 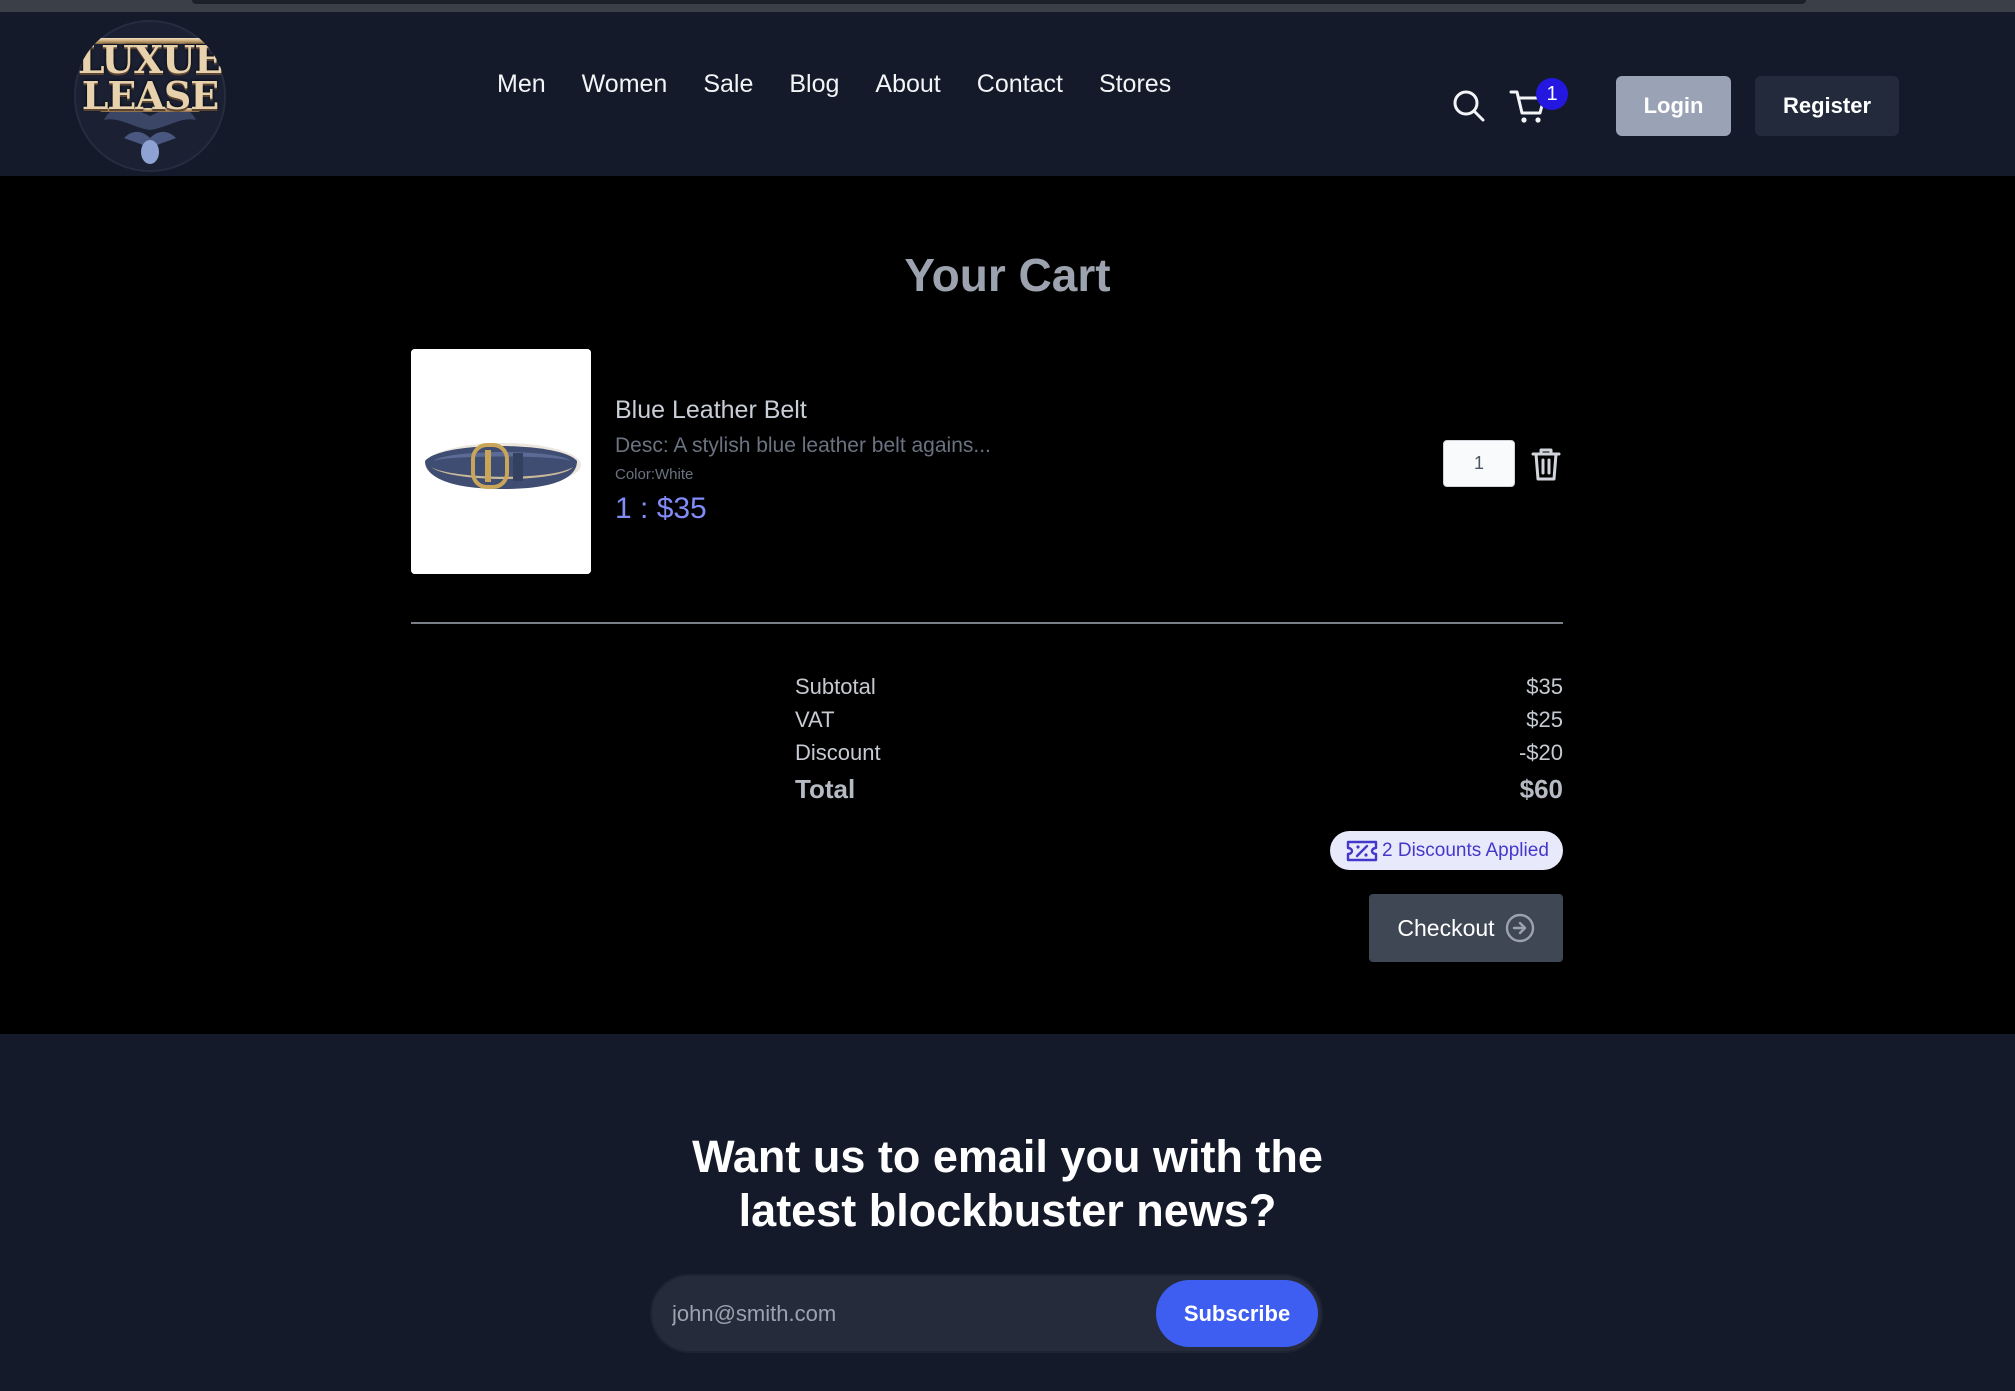 I want to click on belt-product-photo, so click(x=501, y=461).